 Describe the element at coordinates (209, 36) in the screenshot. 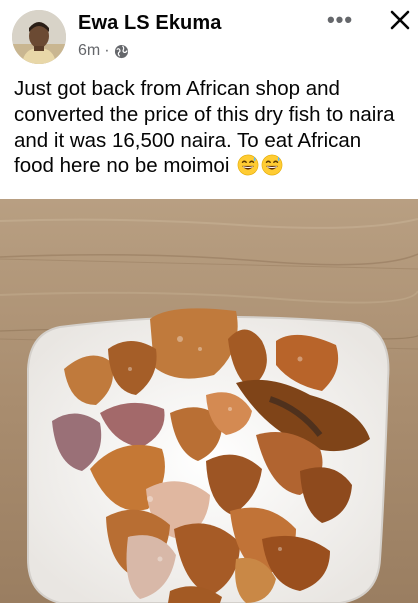

I see `post-header: Ewa LS Ekuma 6m · •••` at that location.